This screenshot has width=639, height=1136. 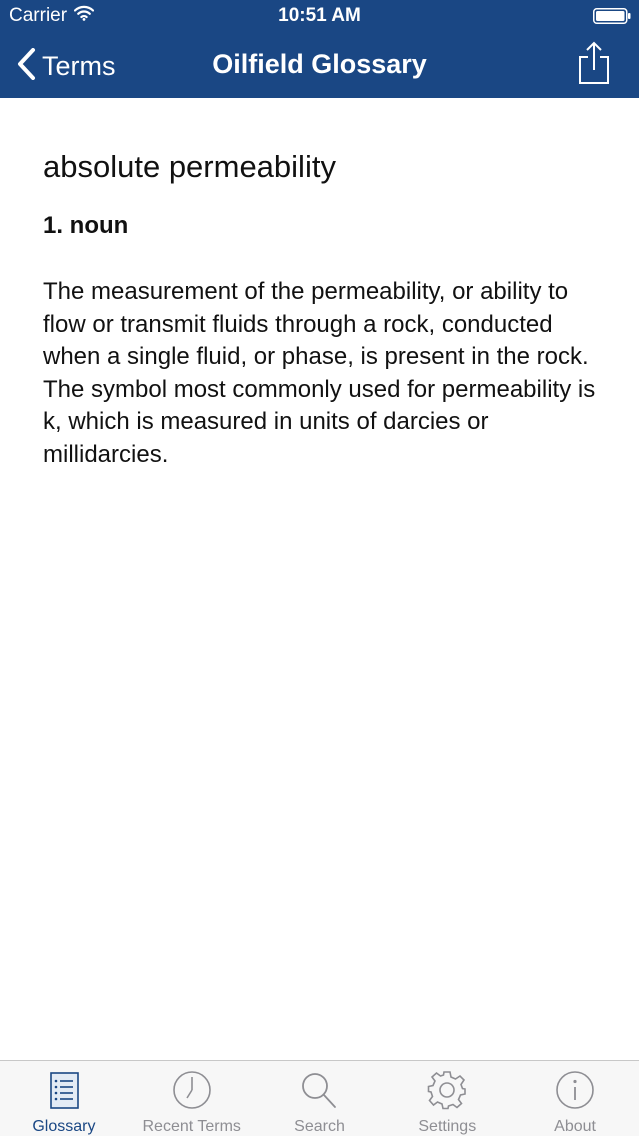 I want to click on tab-about: About, so click(x=575, y=1098).